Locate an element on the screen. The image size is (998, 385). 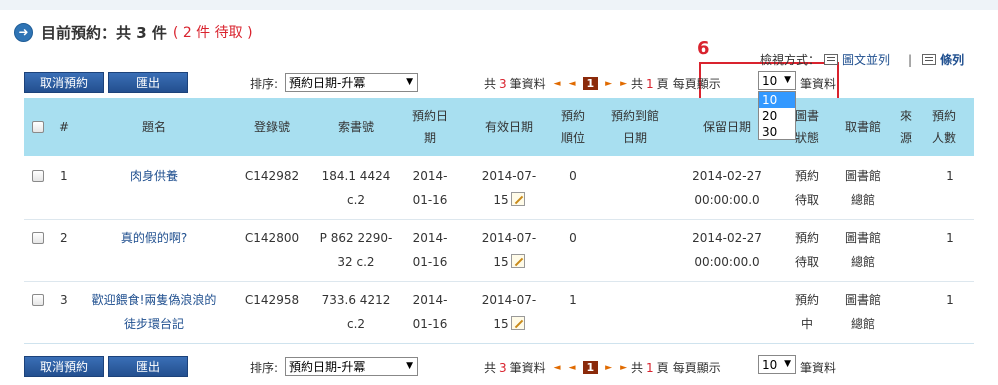
row-title-line1: 真的假的啊? is located at coordinates (154, 238).